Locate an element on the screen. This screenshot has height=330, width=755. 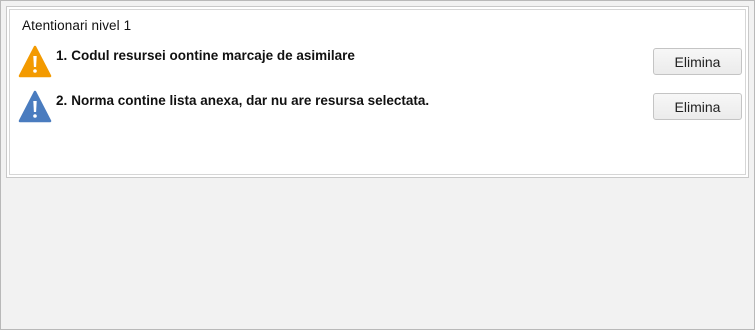
warning-number: 2. is located at coordinates (62, 100).